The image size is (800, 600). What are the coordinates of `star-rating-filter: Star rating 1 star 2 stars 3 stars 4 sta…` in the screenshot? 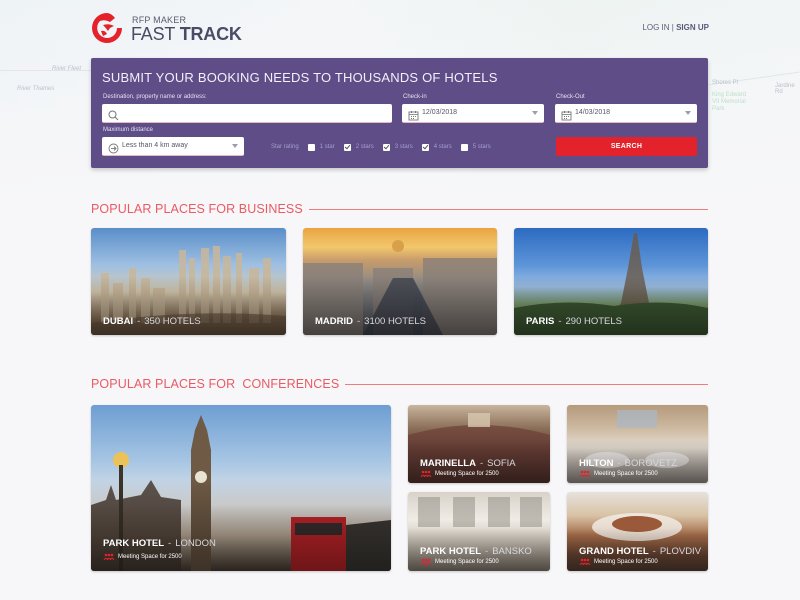 It's located at (381, 147).